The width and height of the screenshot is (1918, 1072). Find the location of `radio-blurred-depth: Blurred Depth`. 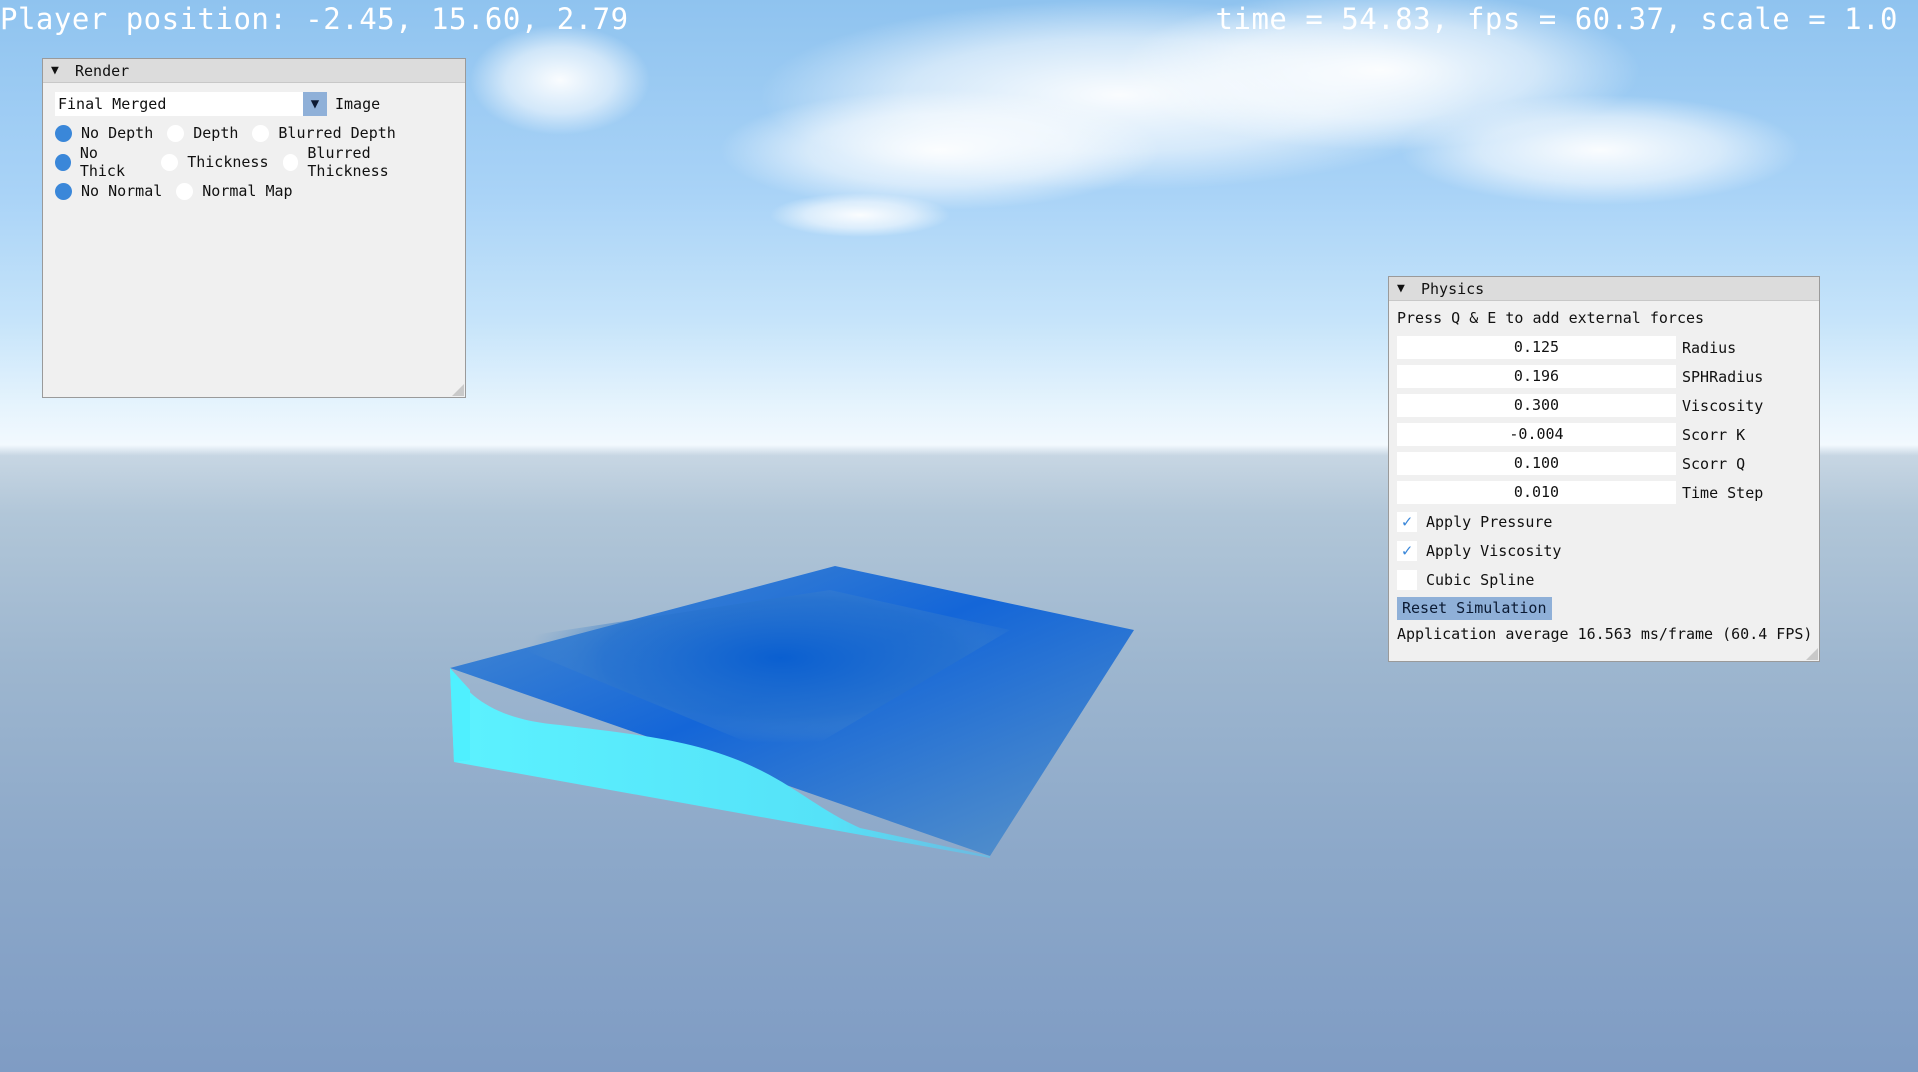

radio-blurred-depth: Blurred Depth is located at coordinates (324, 133).